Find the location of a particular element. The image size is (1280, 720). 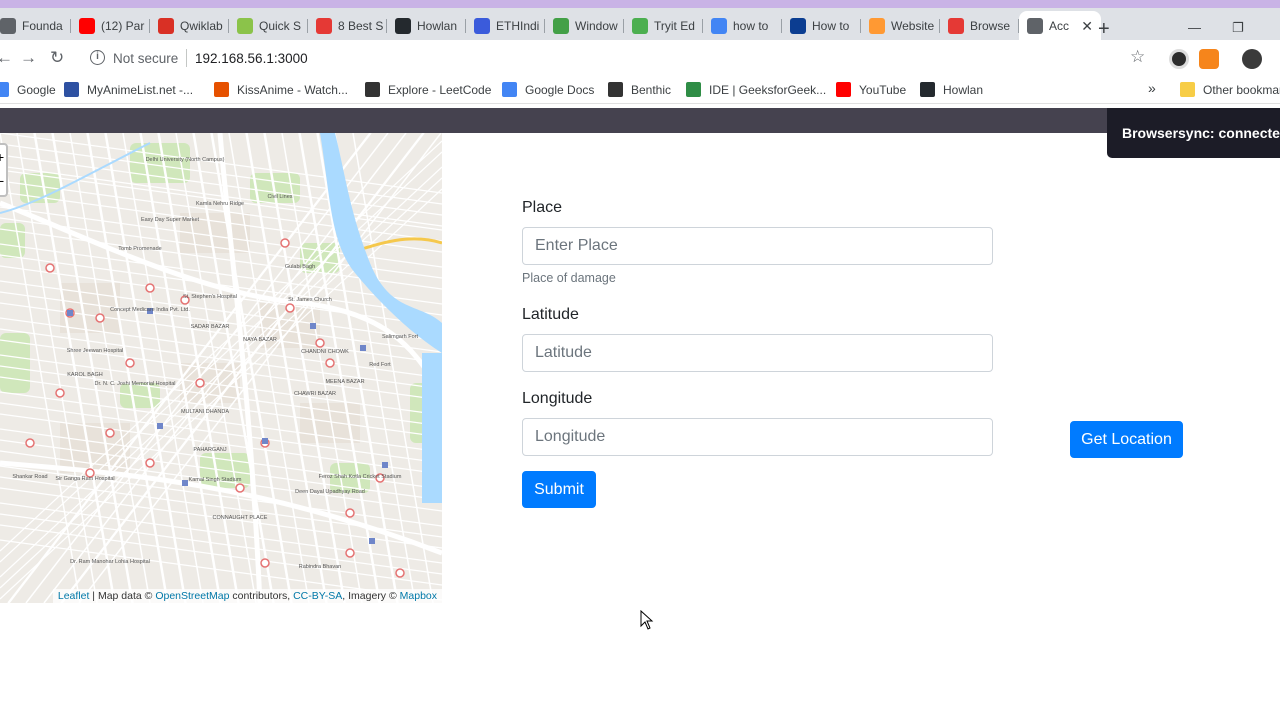

zoom-in-button: + is located at coordinates (4, 157).